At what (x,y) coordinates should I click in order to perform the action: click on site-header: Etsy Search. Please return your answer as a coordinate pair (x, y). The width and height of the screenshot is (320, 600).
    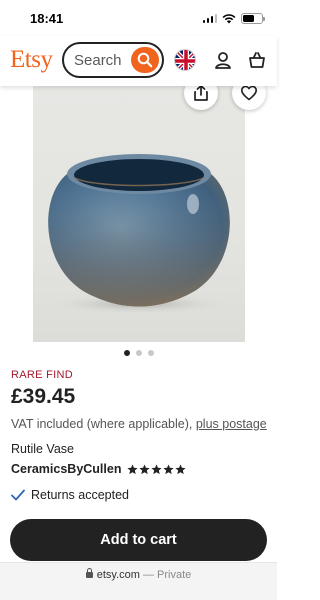
    Looking at the image, I should click on (138, 61).